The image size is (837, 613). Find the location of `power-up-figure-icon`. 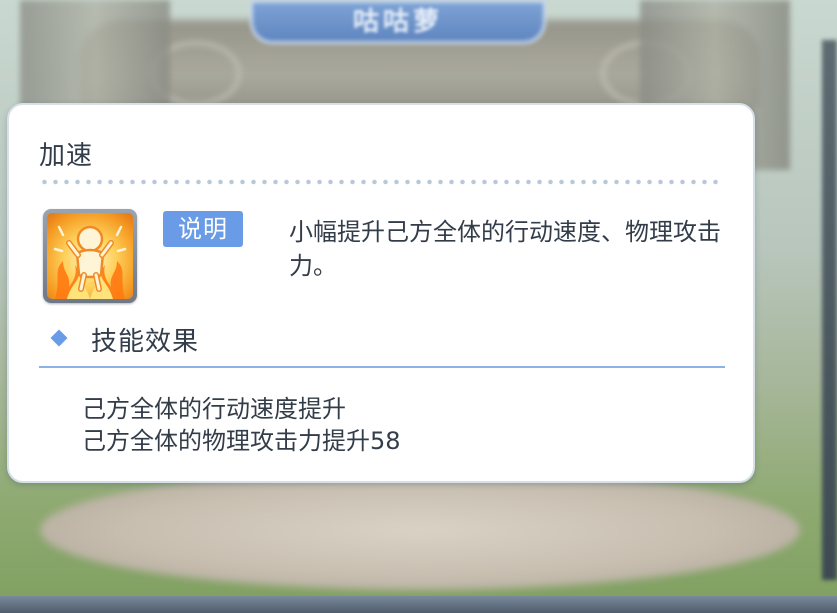

power-up-figure-icon is located at coordinates (90, 256).